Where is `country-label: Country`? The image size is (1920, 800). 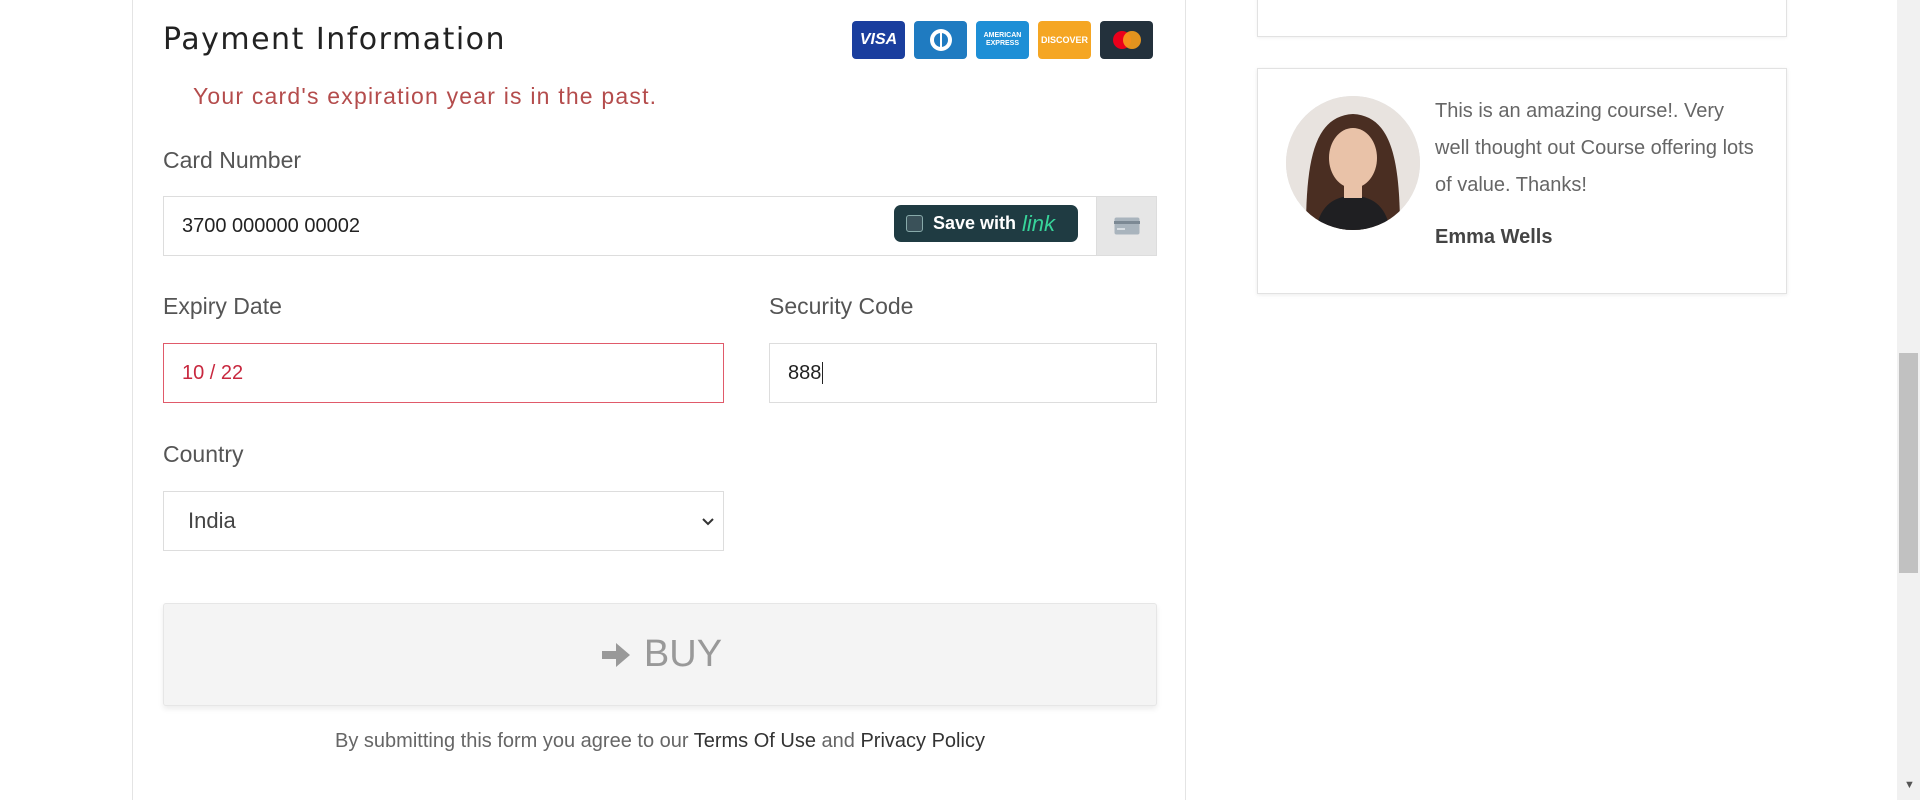
country-label: Country is located at coordinates (203, 454).